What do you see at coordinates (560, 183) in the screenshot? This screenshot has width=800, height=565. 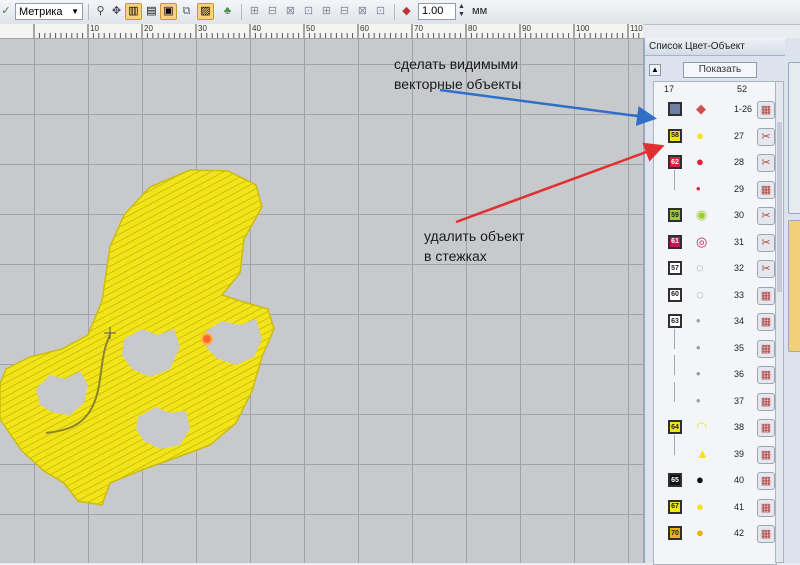 I see `red-arrow` at bounding box center [560, 183].